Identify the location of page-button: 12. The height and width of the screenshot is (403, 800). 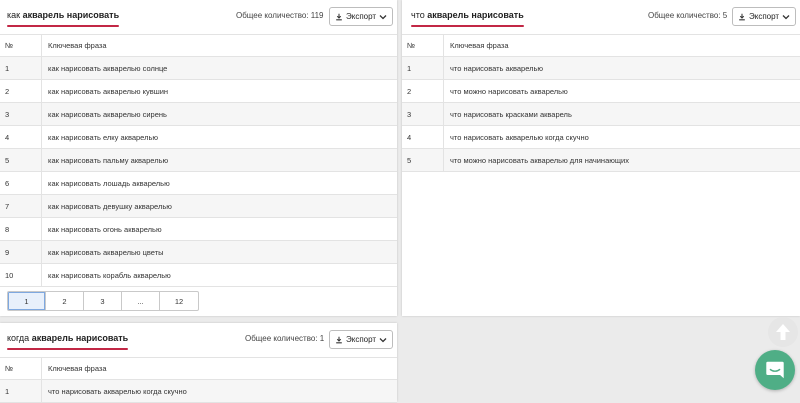
(179, 301).